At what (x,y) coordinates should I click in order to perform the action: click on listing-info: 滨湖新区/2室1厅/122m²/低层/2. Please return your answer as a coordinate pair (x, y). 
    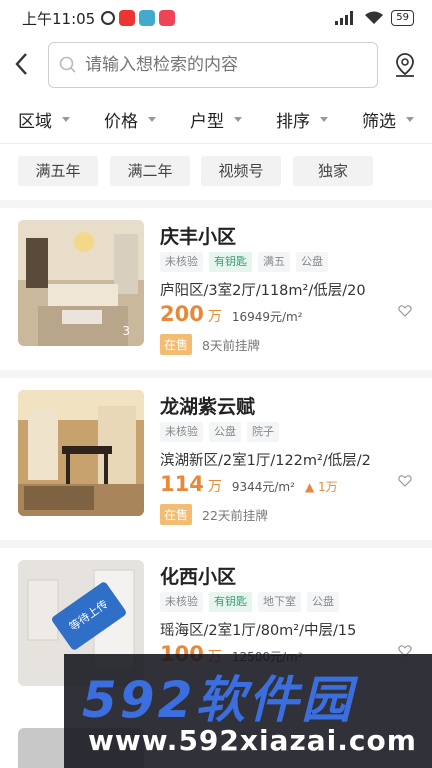
    Looking at the image, I should click on (265, 461).